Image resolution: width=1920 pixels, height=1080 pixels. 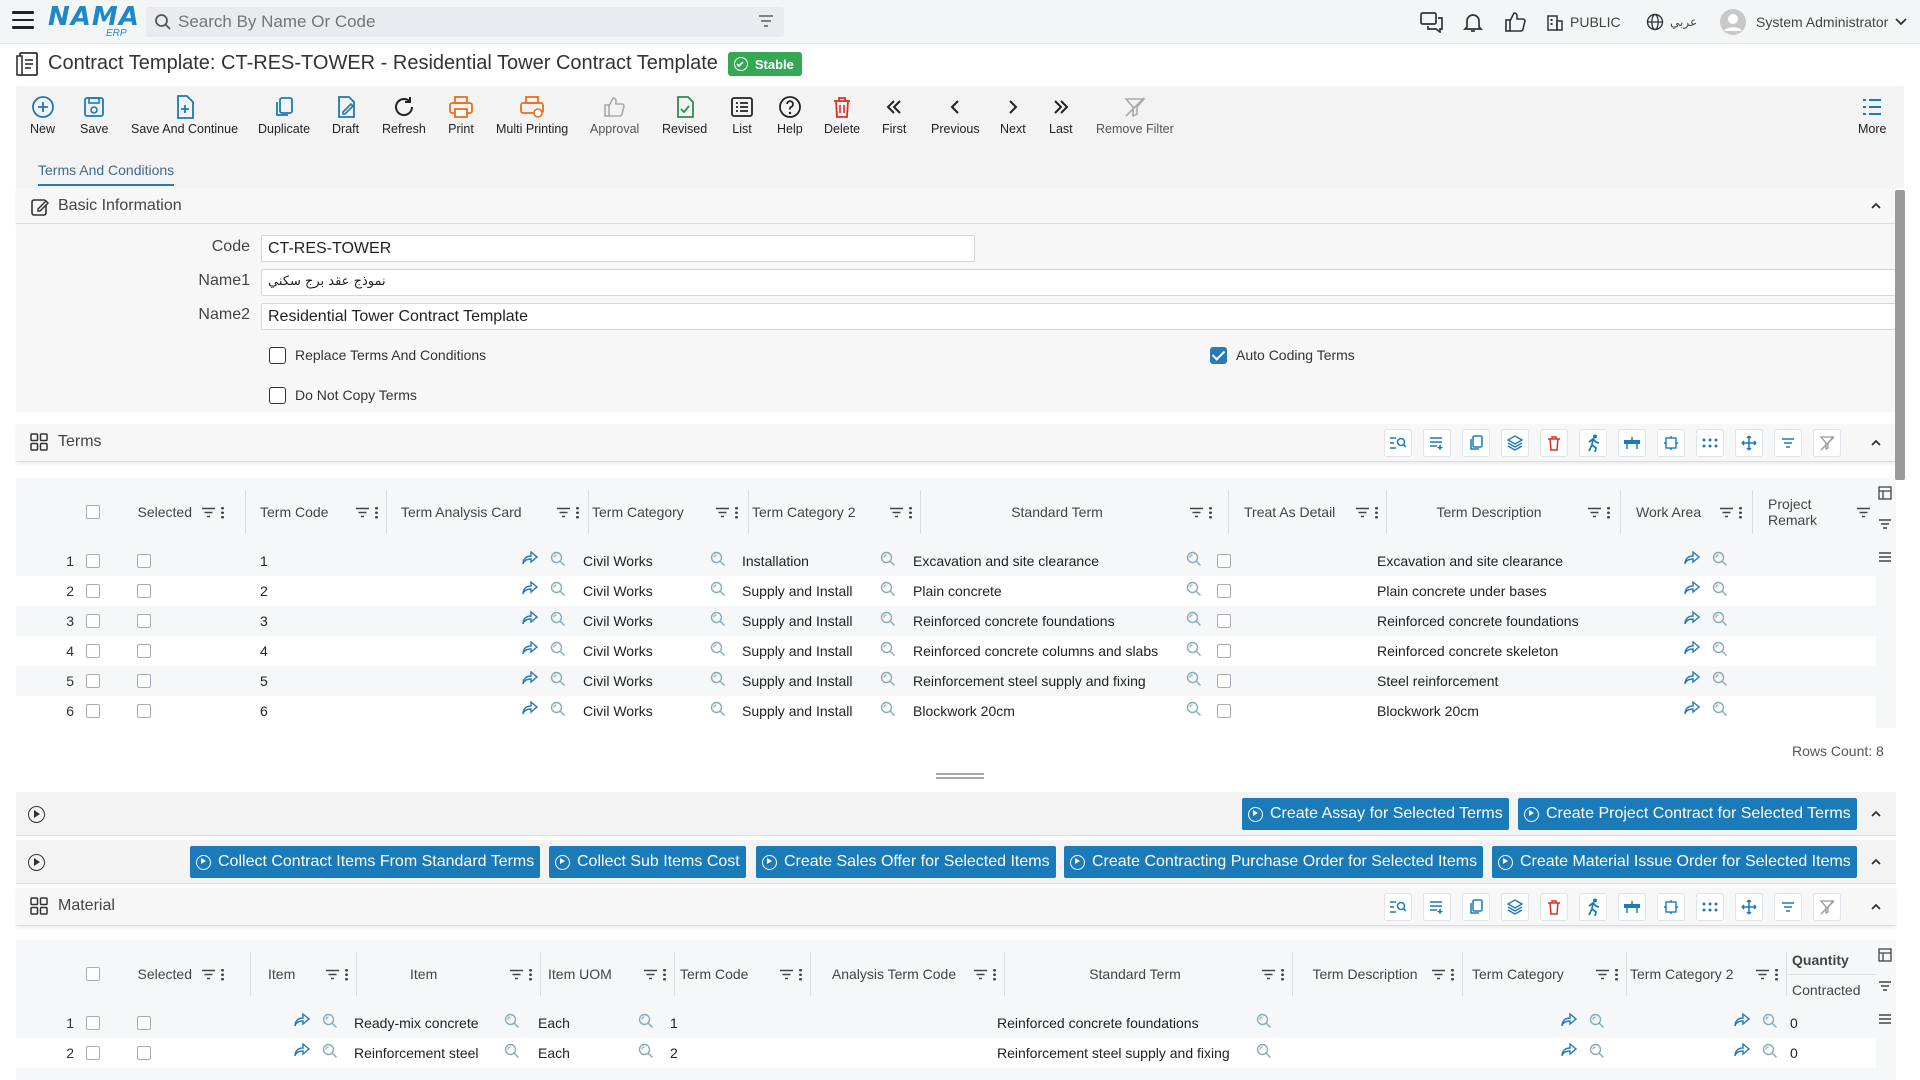 What do you see at coordinates (1822, 512) in the screenshot?
I see `col-project-remark: Project Remark` at bounding box center [1822, 512].